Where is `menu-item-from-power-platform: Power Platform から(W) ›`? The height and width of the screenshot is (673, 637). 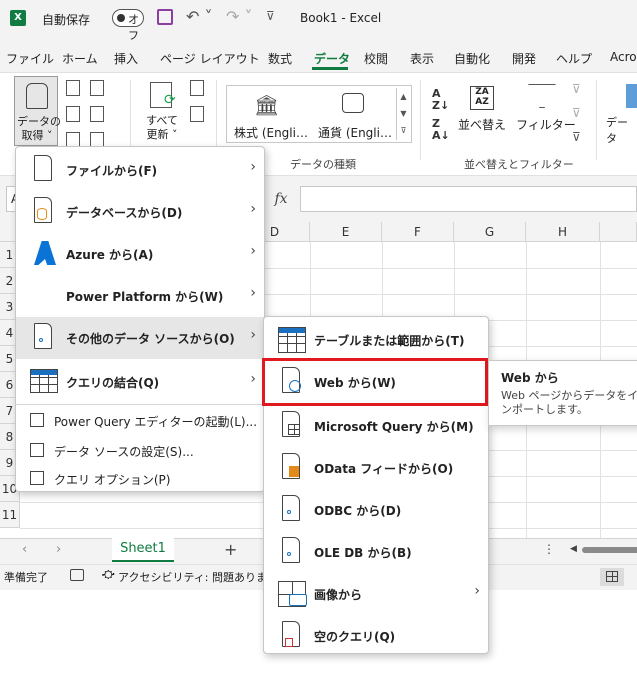 menu-item-from-power-platform: Power Platform から(W) › is located at coordinates (140, 296).